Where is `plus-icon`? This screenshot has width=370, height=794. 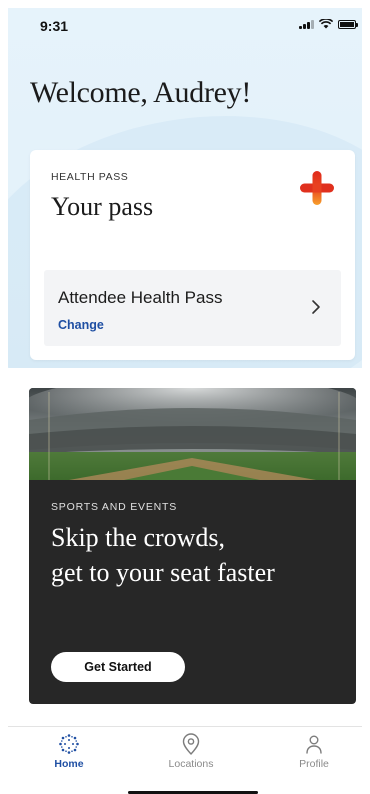
plus-icon is located at coordinates (317, 188).